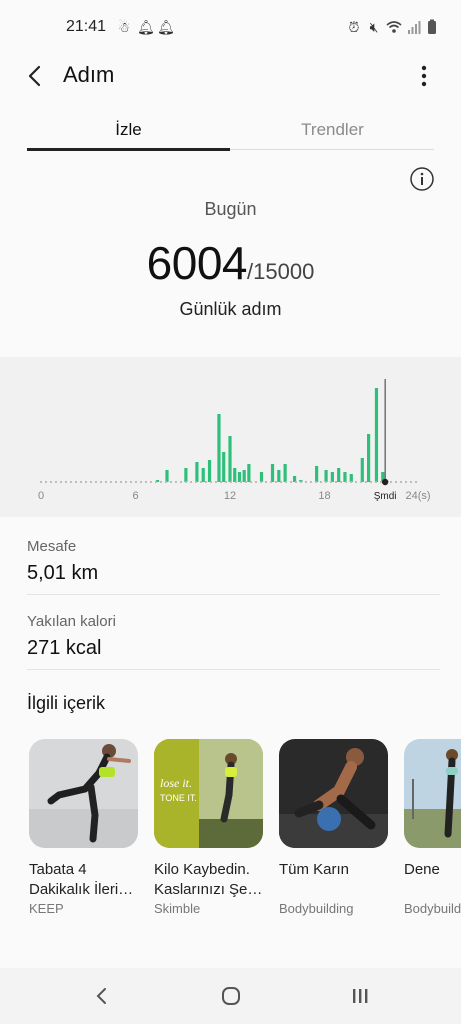 The height and width of the screenshot is (1024, 461). I want to click on nav-home-icon, so click(231, 996).